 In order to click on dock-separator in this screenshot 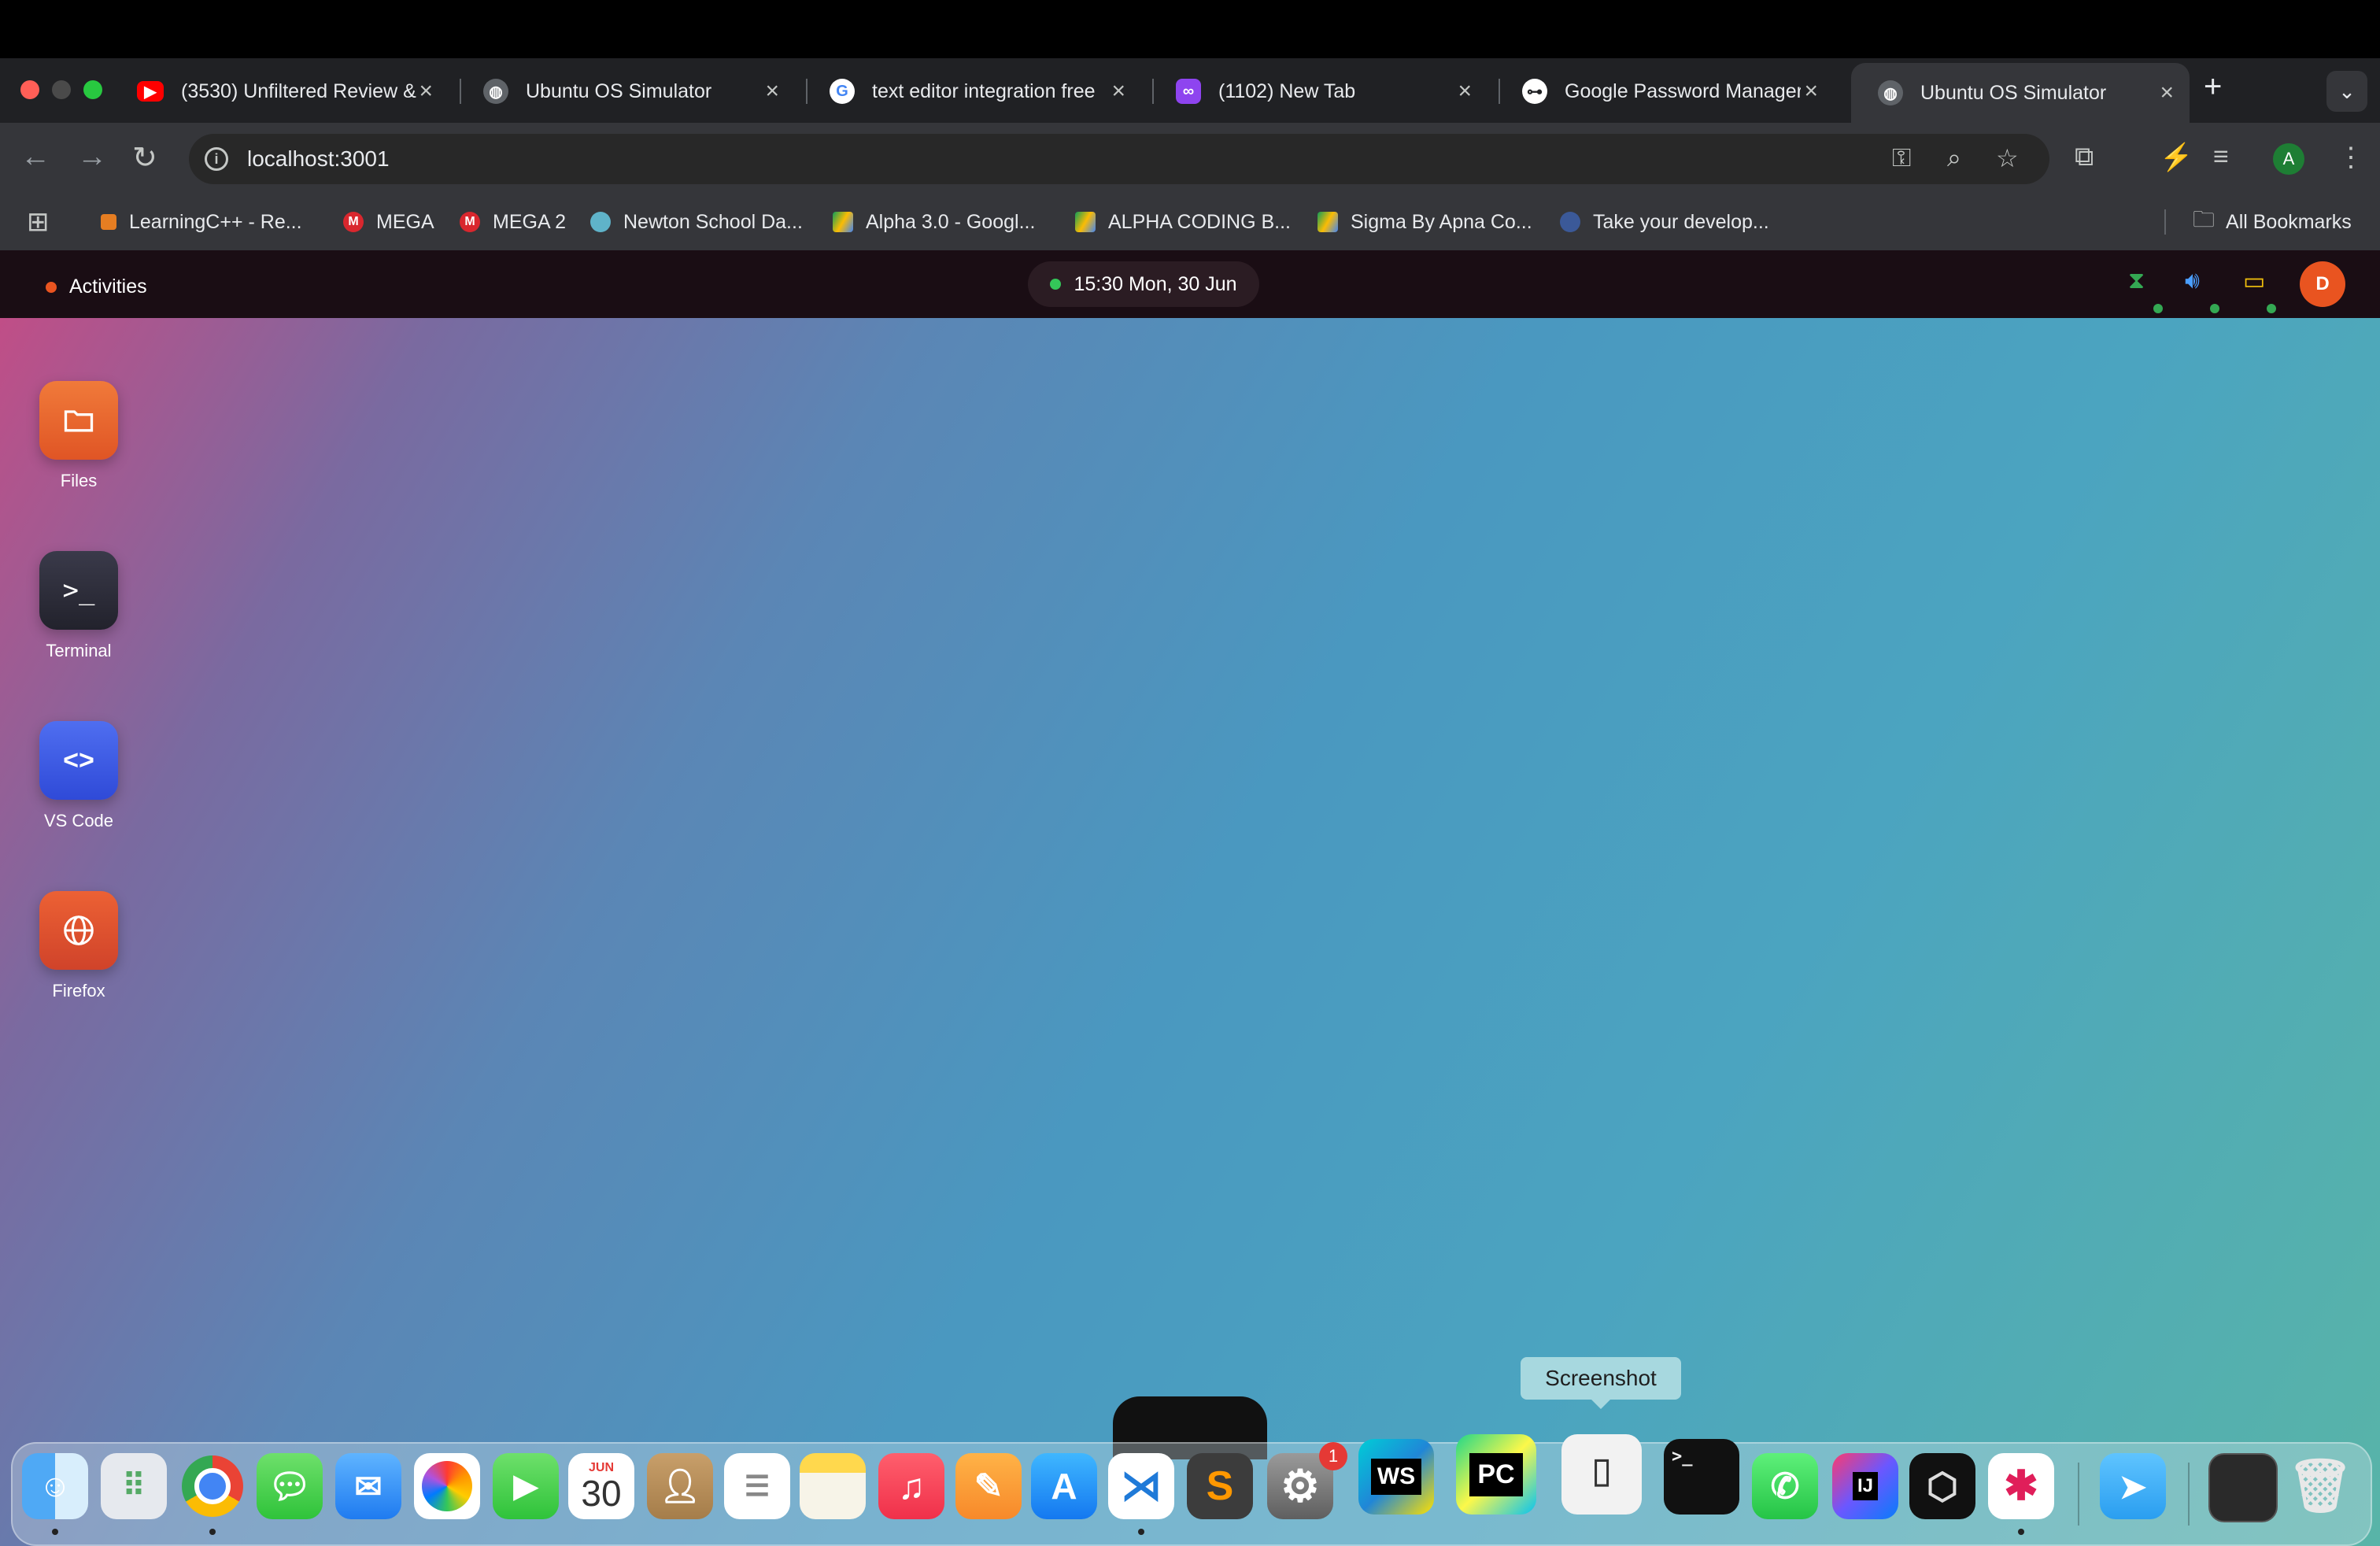, I will do `click(2189, 1495)`.